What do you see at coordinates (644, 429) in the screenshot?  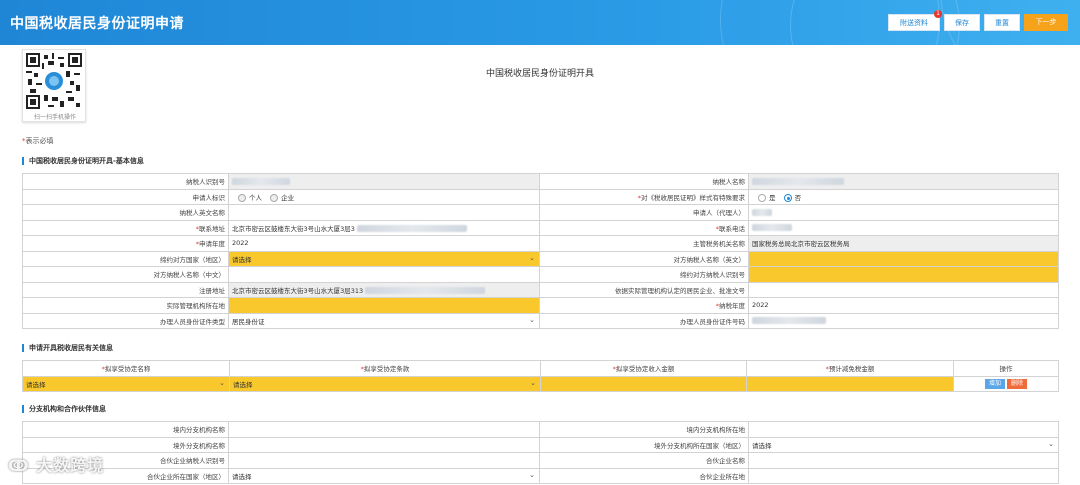 I see `domestic-branch-loc-label: 境内分支机构所在地` at bounding box center [644, 429].